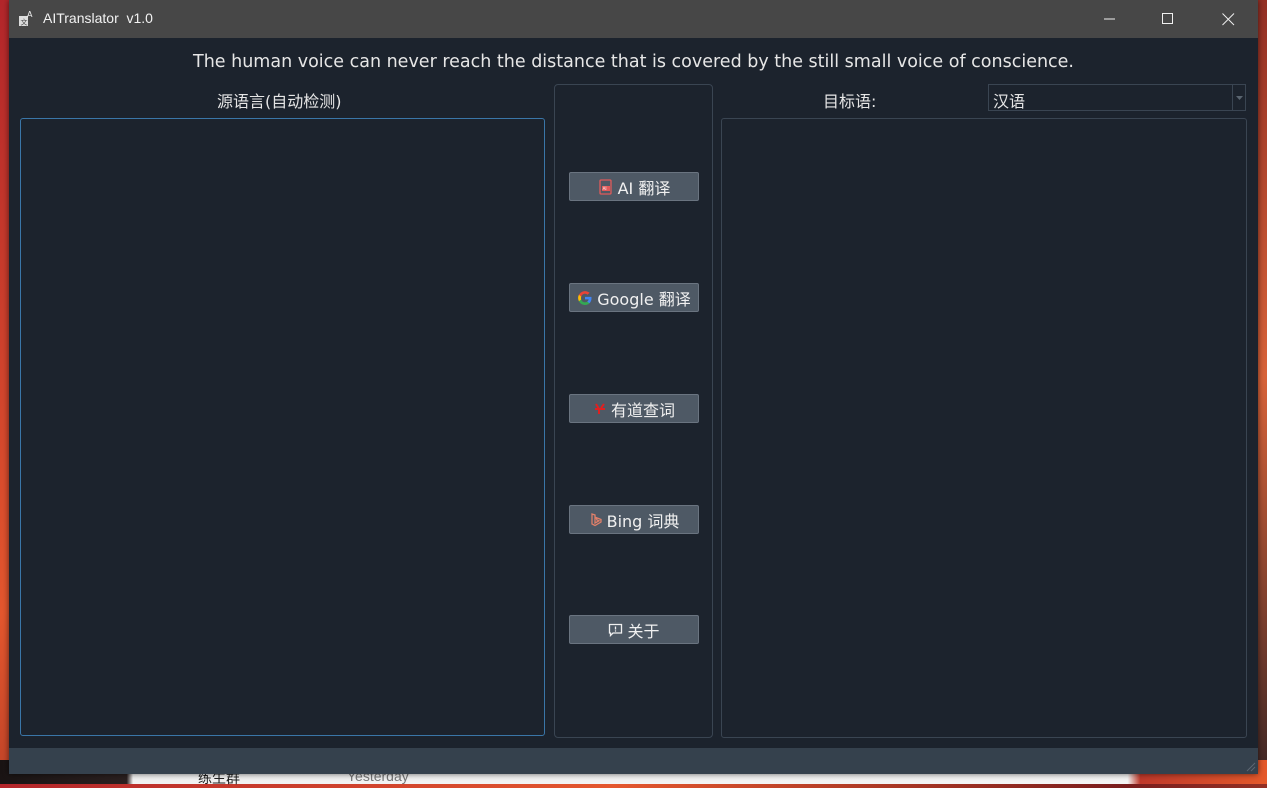  I want to click on status-bar, so click(633, 761).